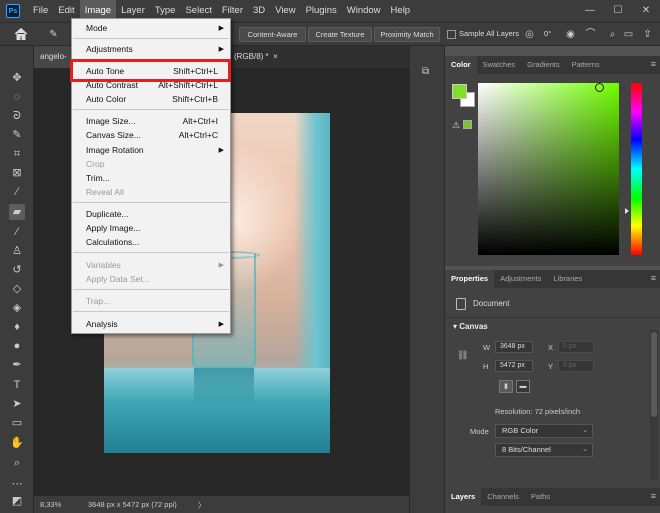 The width and height of the screenshot is (660, 513). I want to click on menu-item-variables: Variables ▶, so click(151, 265).